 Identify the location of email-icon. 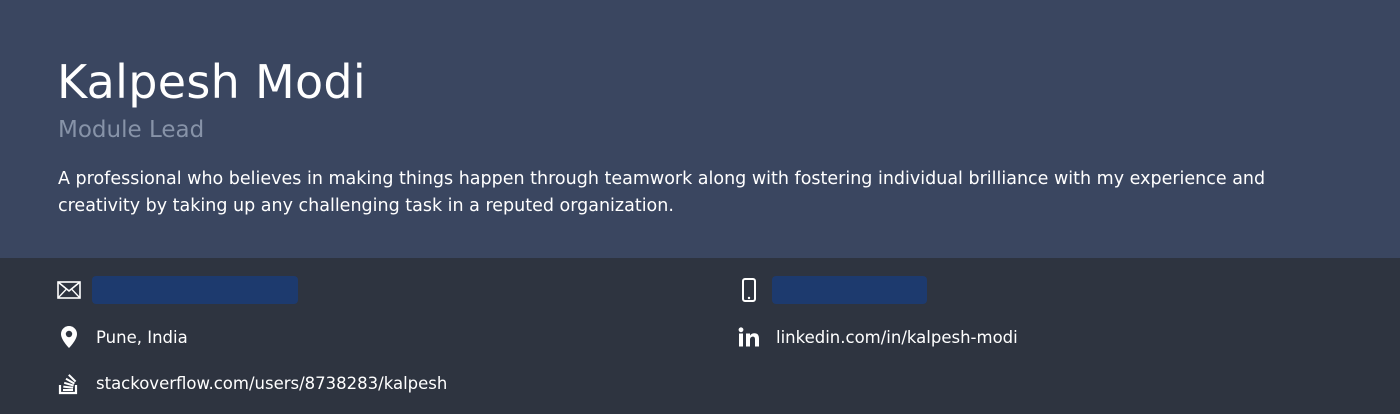
(69, 290).